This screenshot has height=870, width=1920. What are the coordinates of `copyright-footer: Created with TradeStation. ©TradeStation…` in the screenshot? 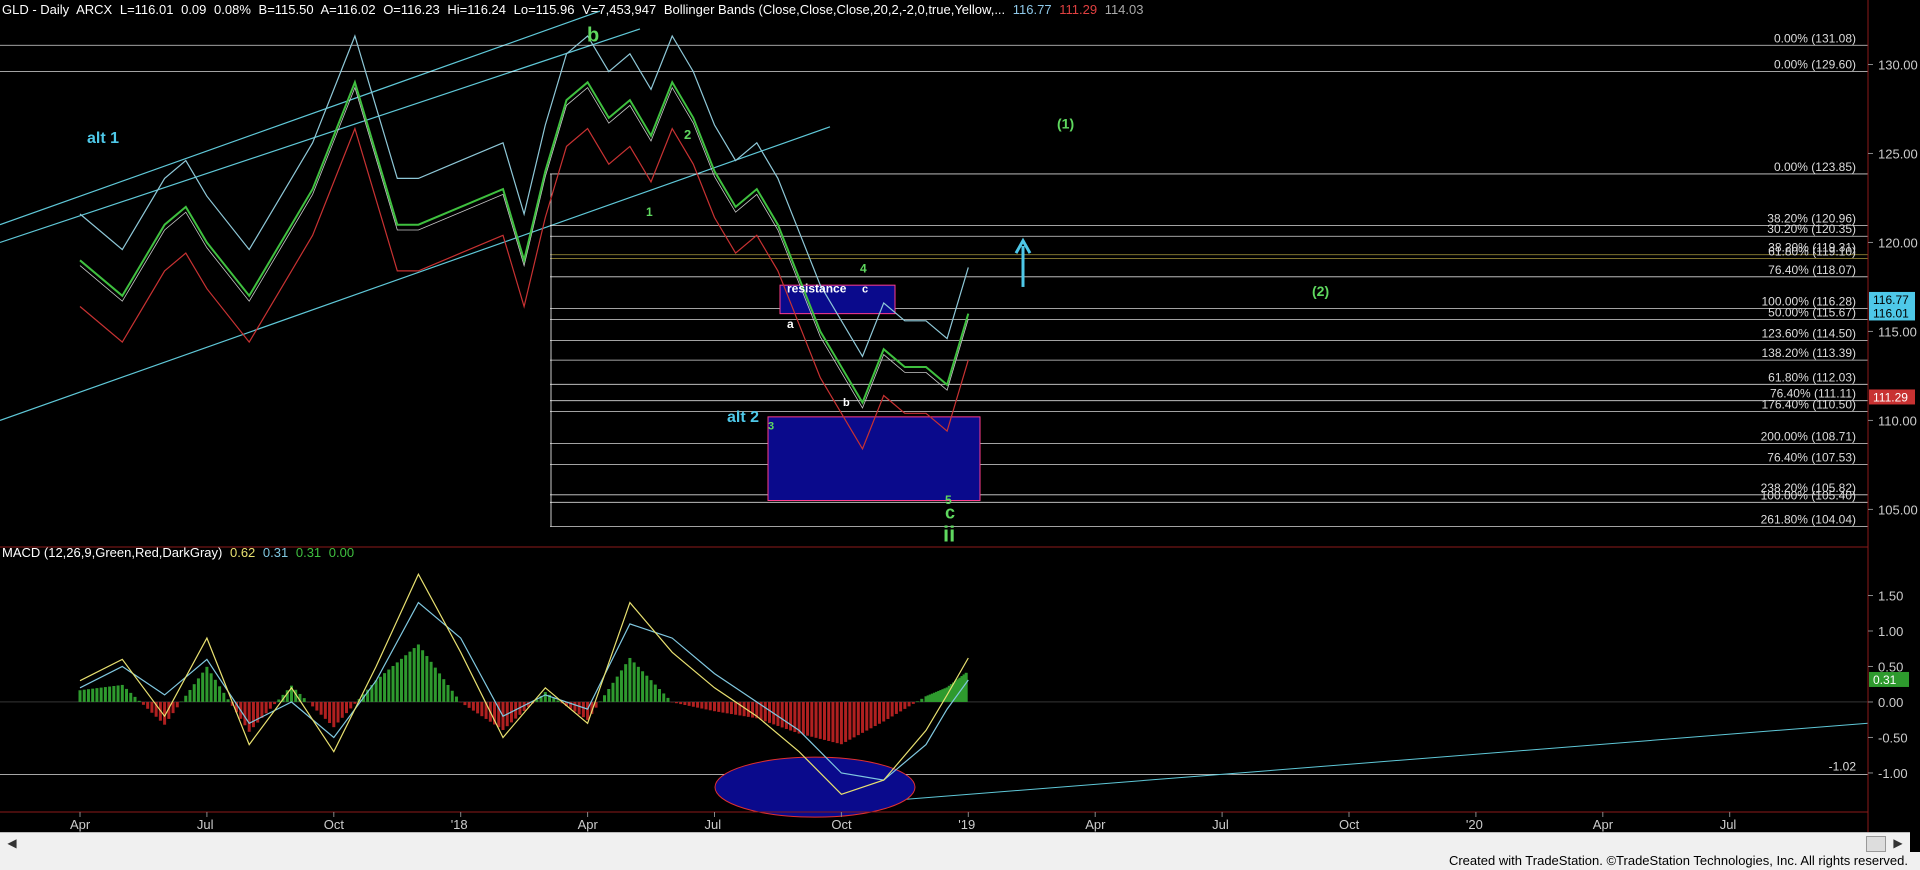 It's located at (1678, 860).